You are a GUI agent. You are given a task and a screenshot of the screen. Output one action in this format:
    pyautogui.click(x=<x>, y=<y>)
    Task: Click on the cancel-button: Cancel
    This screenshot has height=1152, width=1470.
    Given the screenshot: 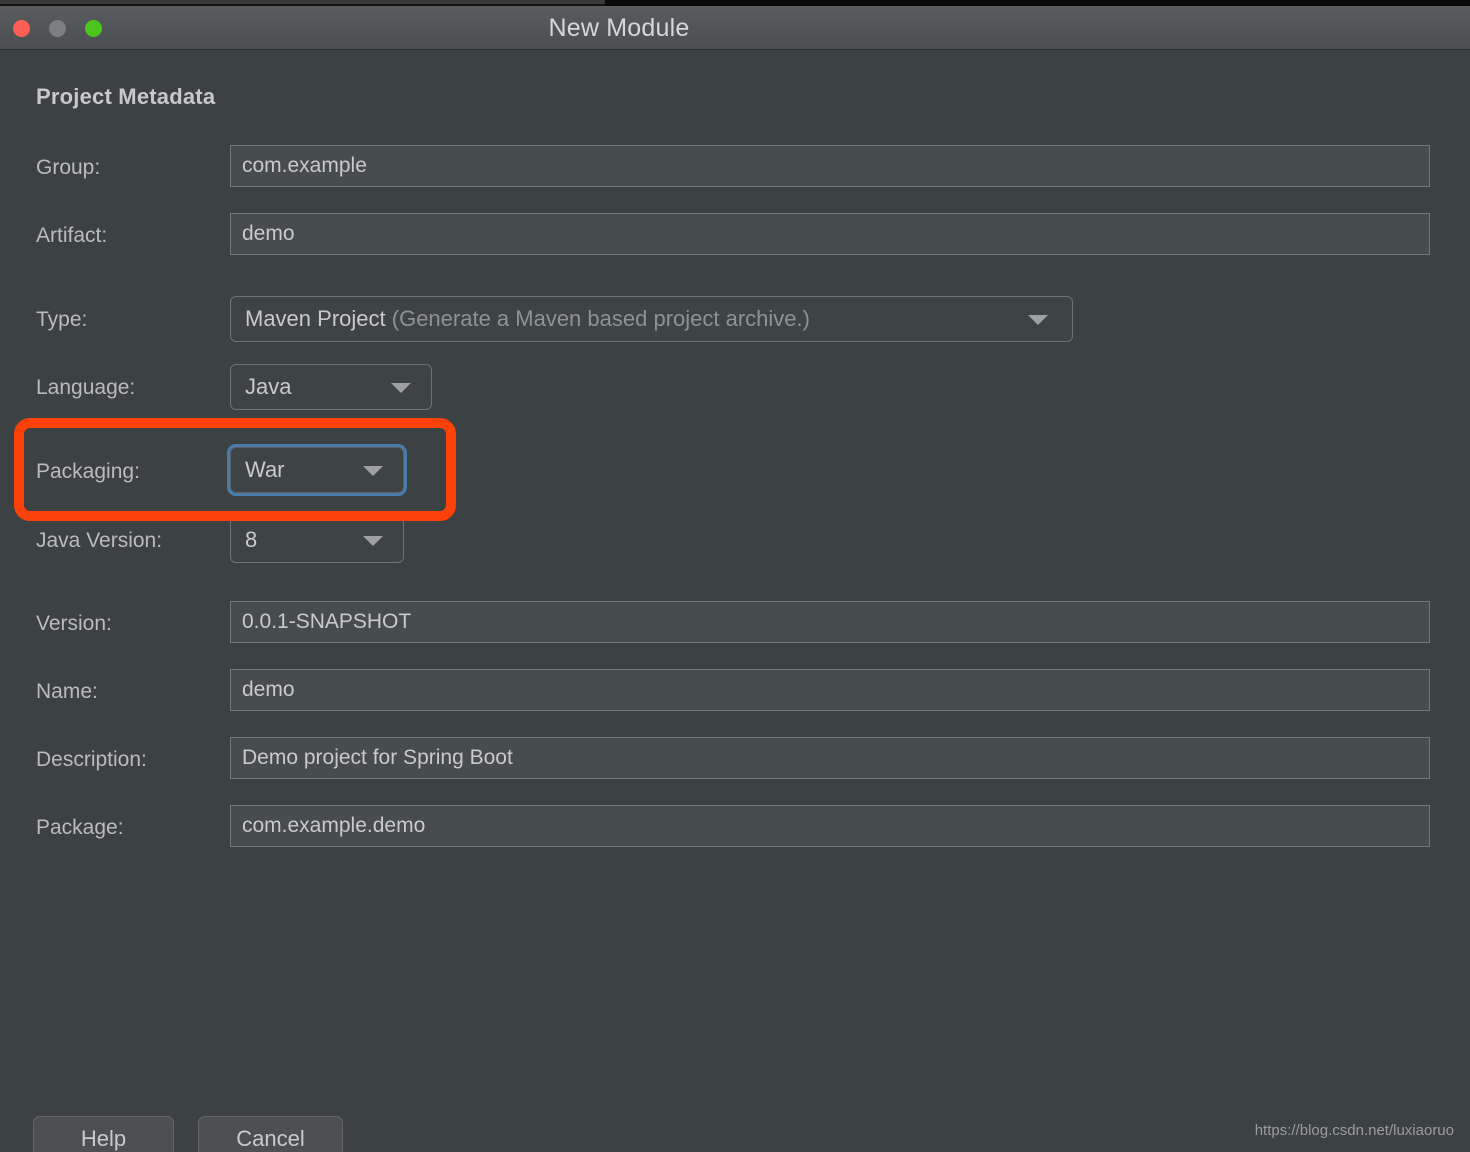 What is the action you would take?
    pyautogui.click(x=270, y=1134)
    